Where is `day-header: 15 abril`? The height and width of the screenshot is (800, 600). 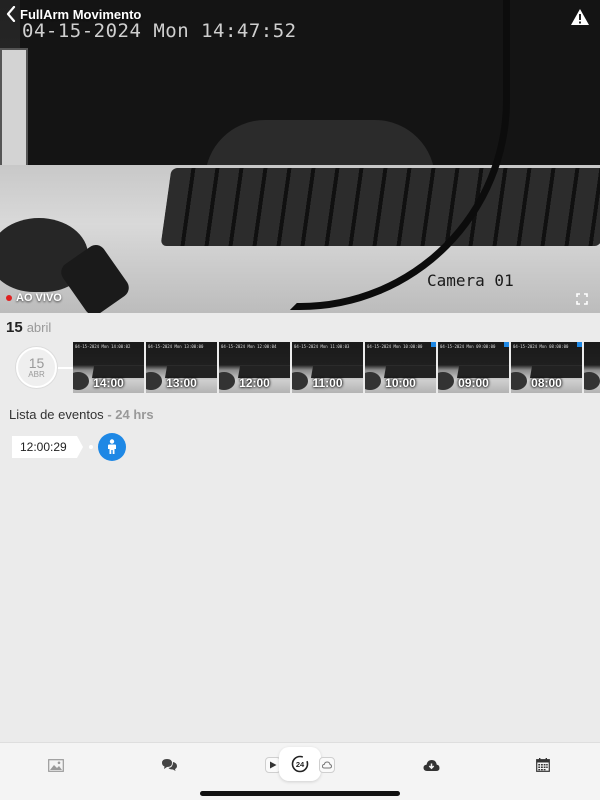
day-header: 15 abril is located at coordinates (28, 327).